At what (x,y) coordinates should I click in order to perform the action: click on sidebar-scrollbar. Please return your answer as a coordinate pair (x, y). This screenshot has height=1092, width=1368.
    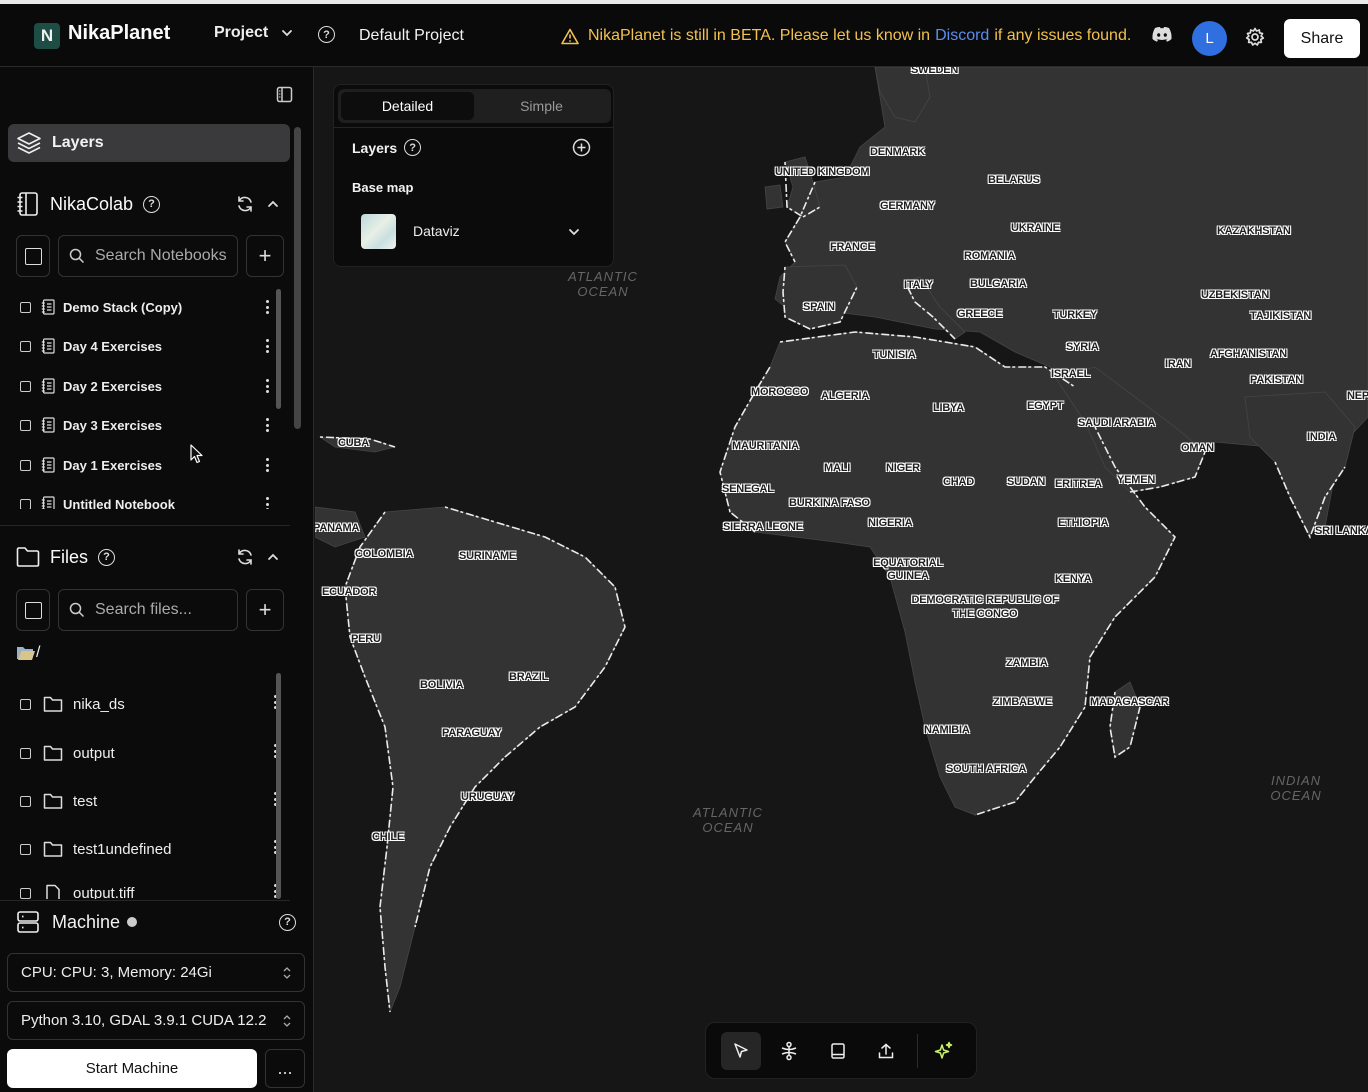
    Looking at the image, I should click on (297, 278).